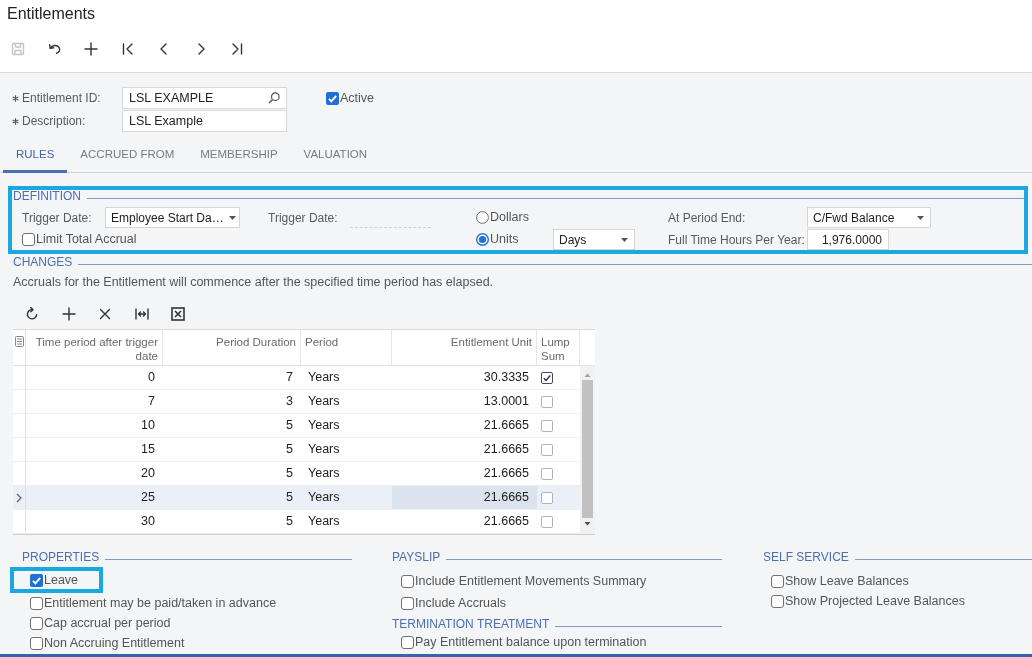 The width and height of the screenshot is (1032, 657). Describe the element at coordinates (54, 49) in the screenshot. I see `curved-arrow-icon` at that location.